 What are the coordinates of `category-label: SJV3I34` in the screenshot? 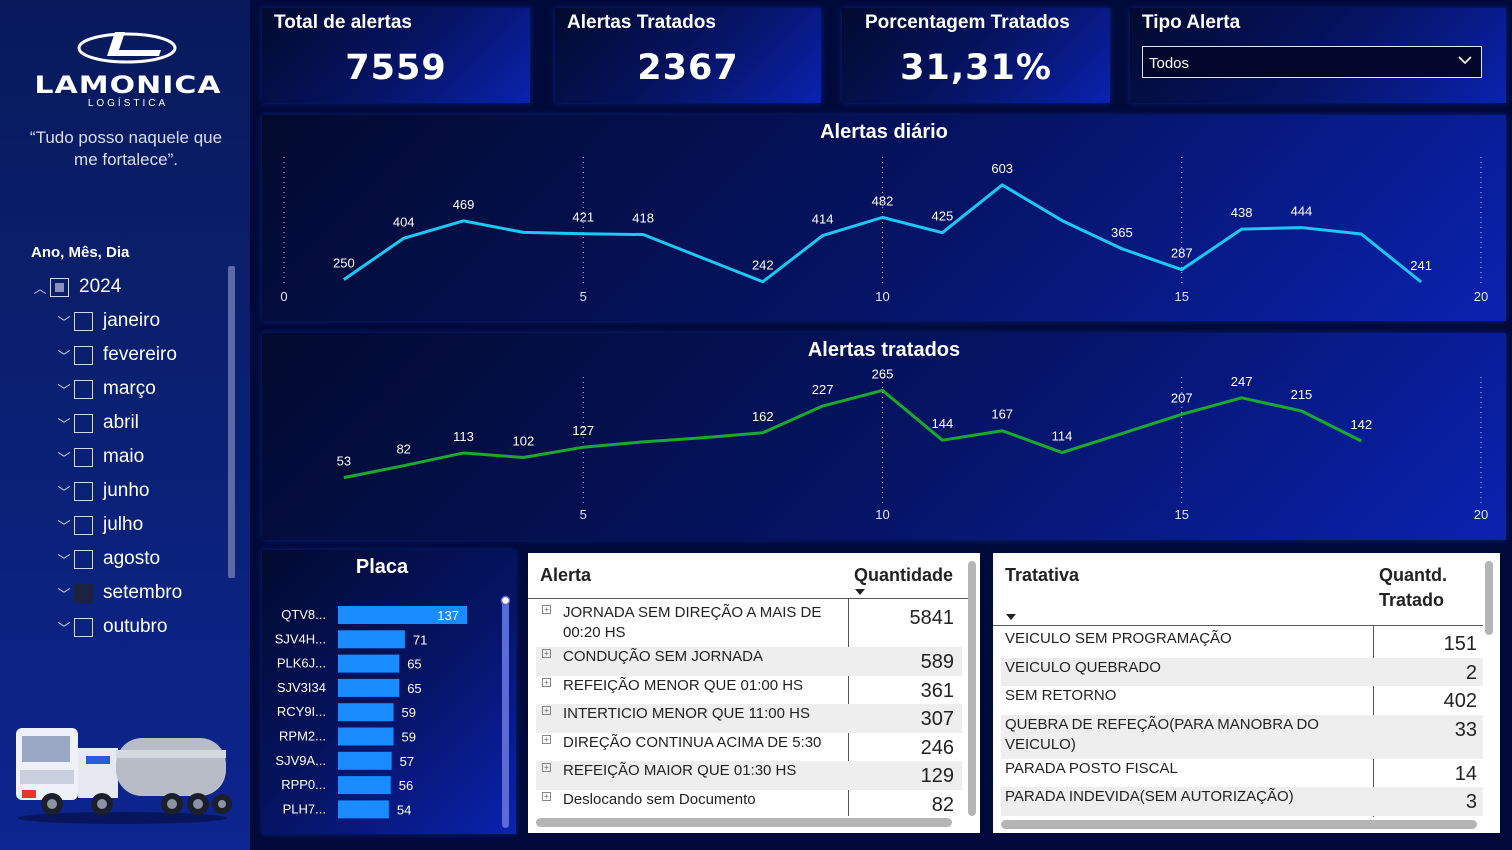 It's located at (301, 687).